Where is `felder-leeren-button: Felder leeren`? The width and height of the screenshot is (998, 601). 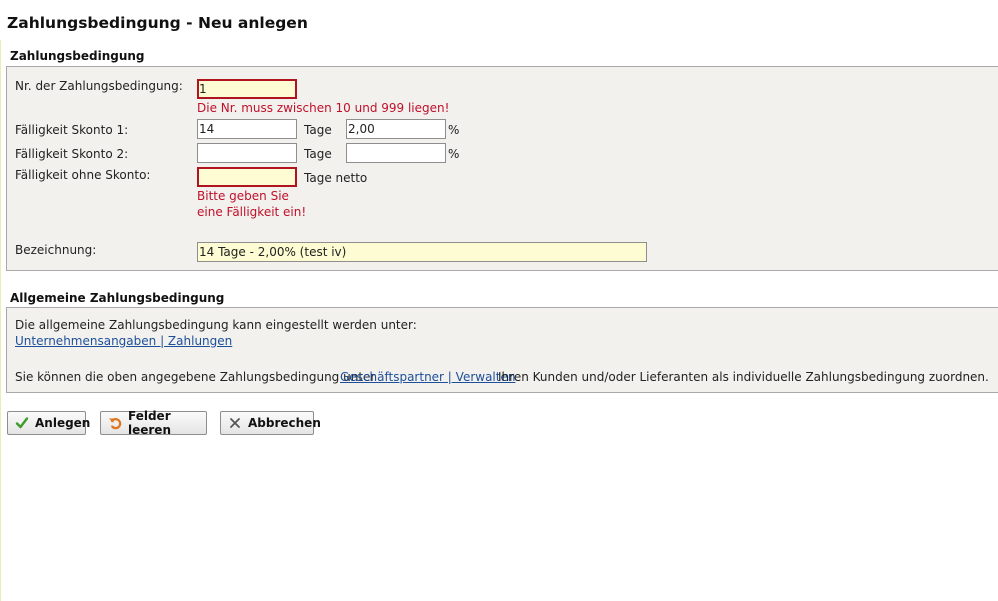
felder-leeren-button: Felder leeren is located at coordinates (153, 423).